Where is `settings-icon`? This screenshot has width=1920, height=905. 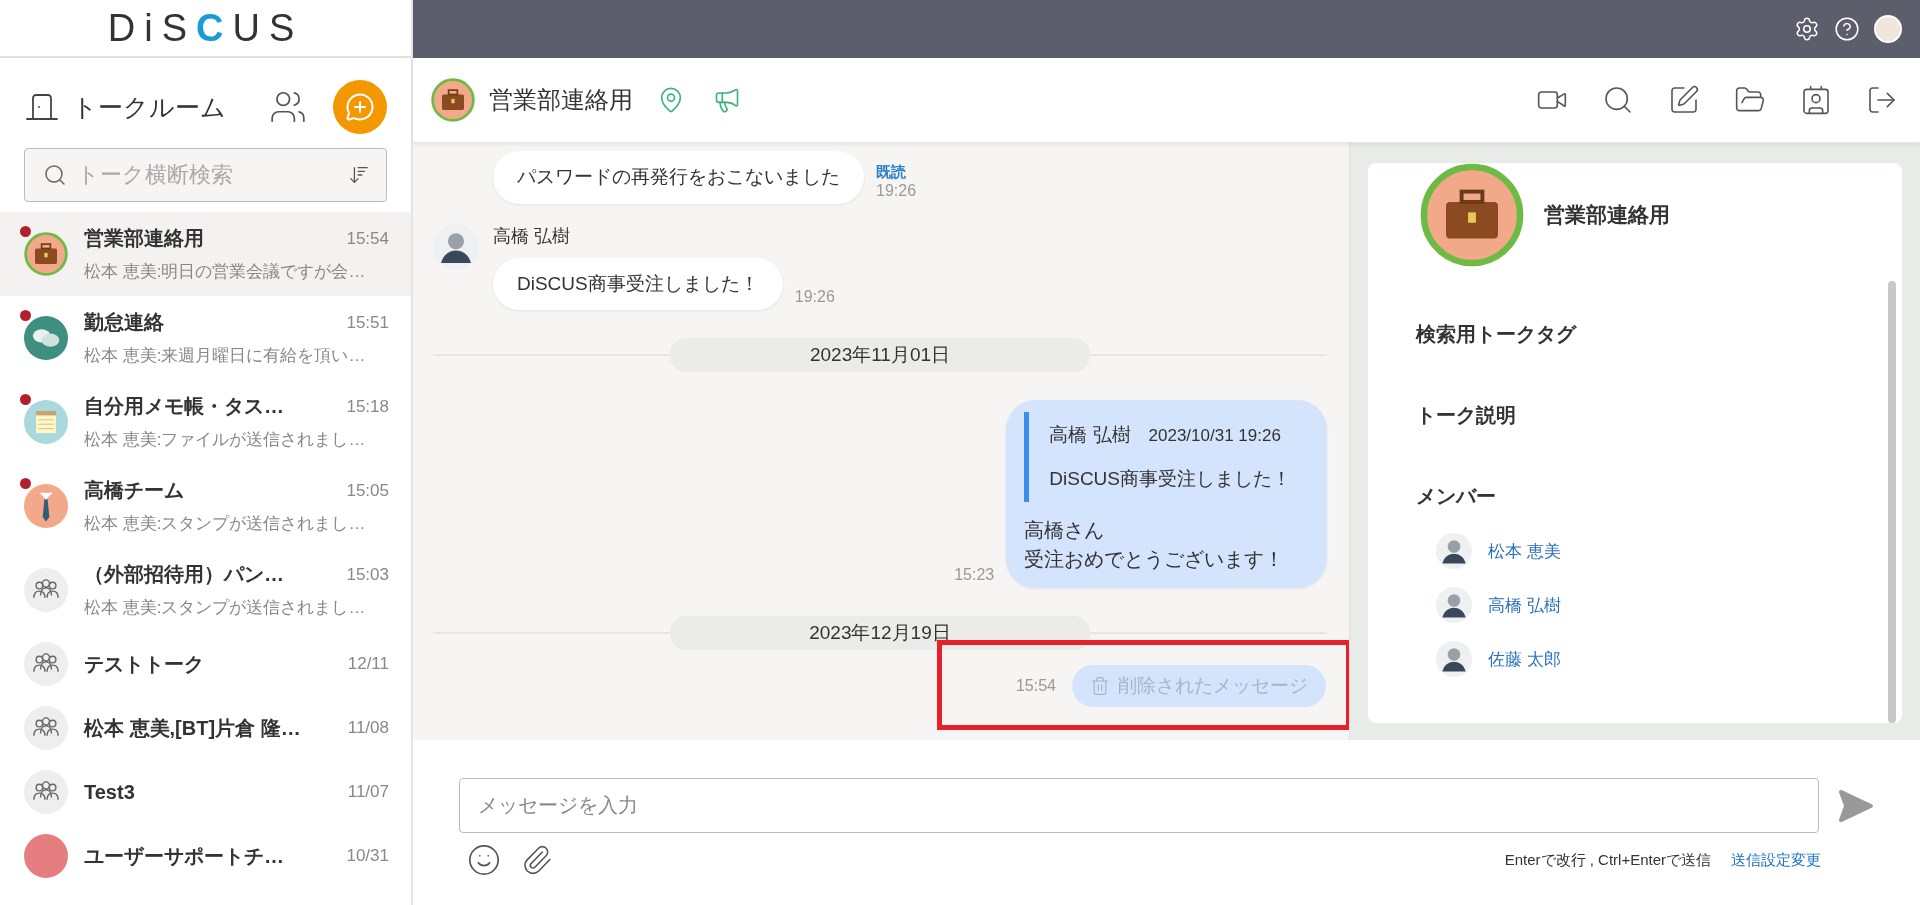
settings-icon is located at coordinates (1807, 29).